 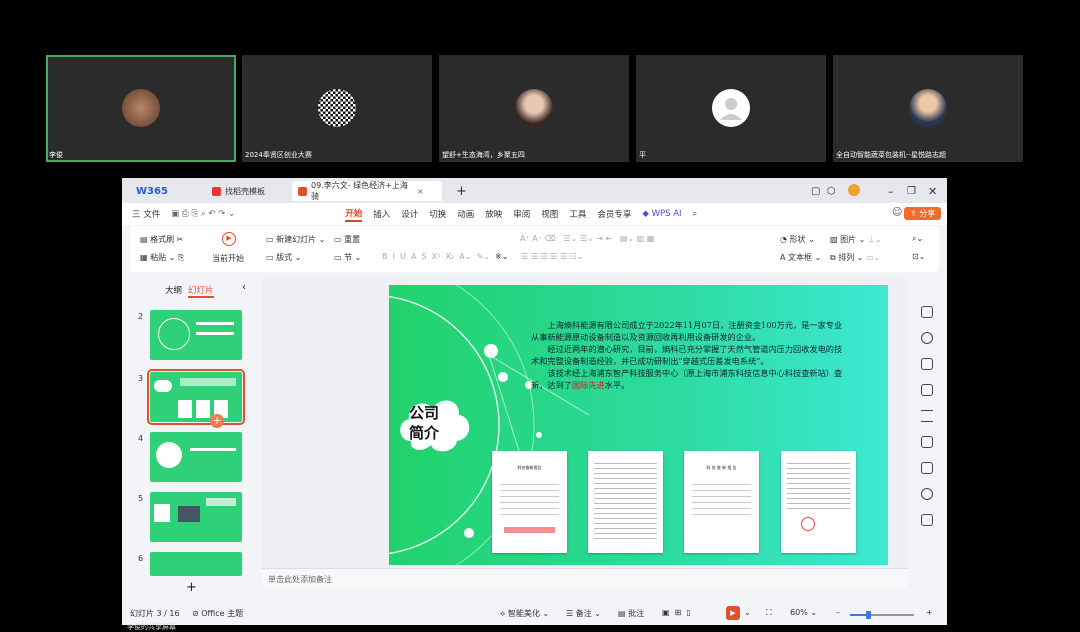 I want to click on zoom-level: 60% ⌄, so click(x=803, y=612).